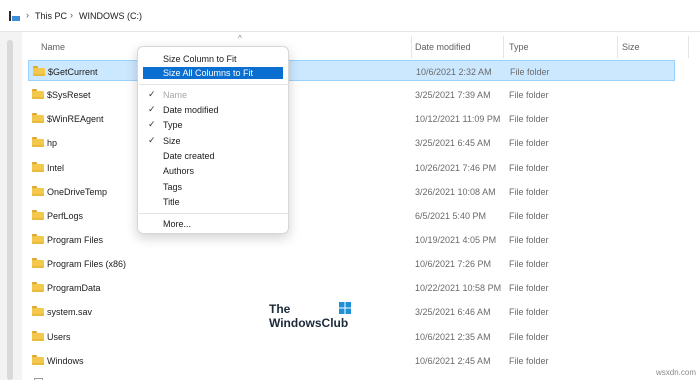 This screenshot has height=380, width=700. What do you see at coordinates (27, 15) in the screenshot?
I see `chevron-right-icon: ›` at bounding box center [27, 15].